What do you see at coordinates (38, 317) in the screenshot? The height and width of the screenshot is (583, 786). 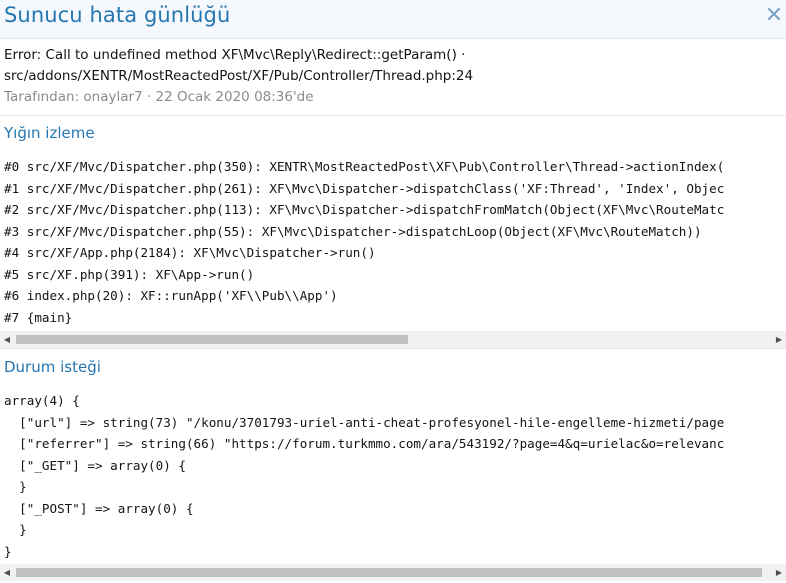 I see `code-line: #7 {main}` at bounding box center [38, 317].